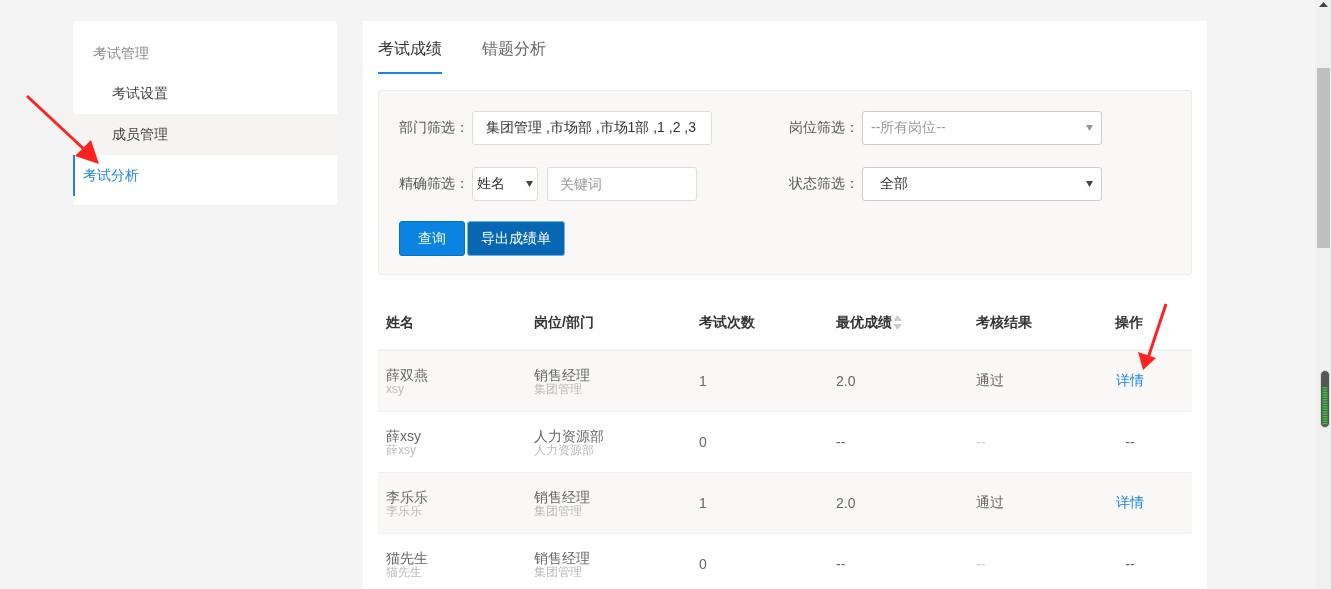 This screenshot has width=1331, height=589. What do you see at coordinates (407, 497) in the screenshot?
I see `member-name: 李乐乐` at bounding box center [407, 497].